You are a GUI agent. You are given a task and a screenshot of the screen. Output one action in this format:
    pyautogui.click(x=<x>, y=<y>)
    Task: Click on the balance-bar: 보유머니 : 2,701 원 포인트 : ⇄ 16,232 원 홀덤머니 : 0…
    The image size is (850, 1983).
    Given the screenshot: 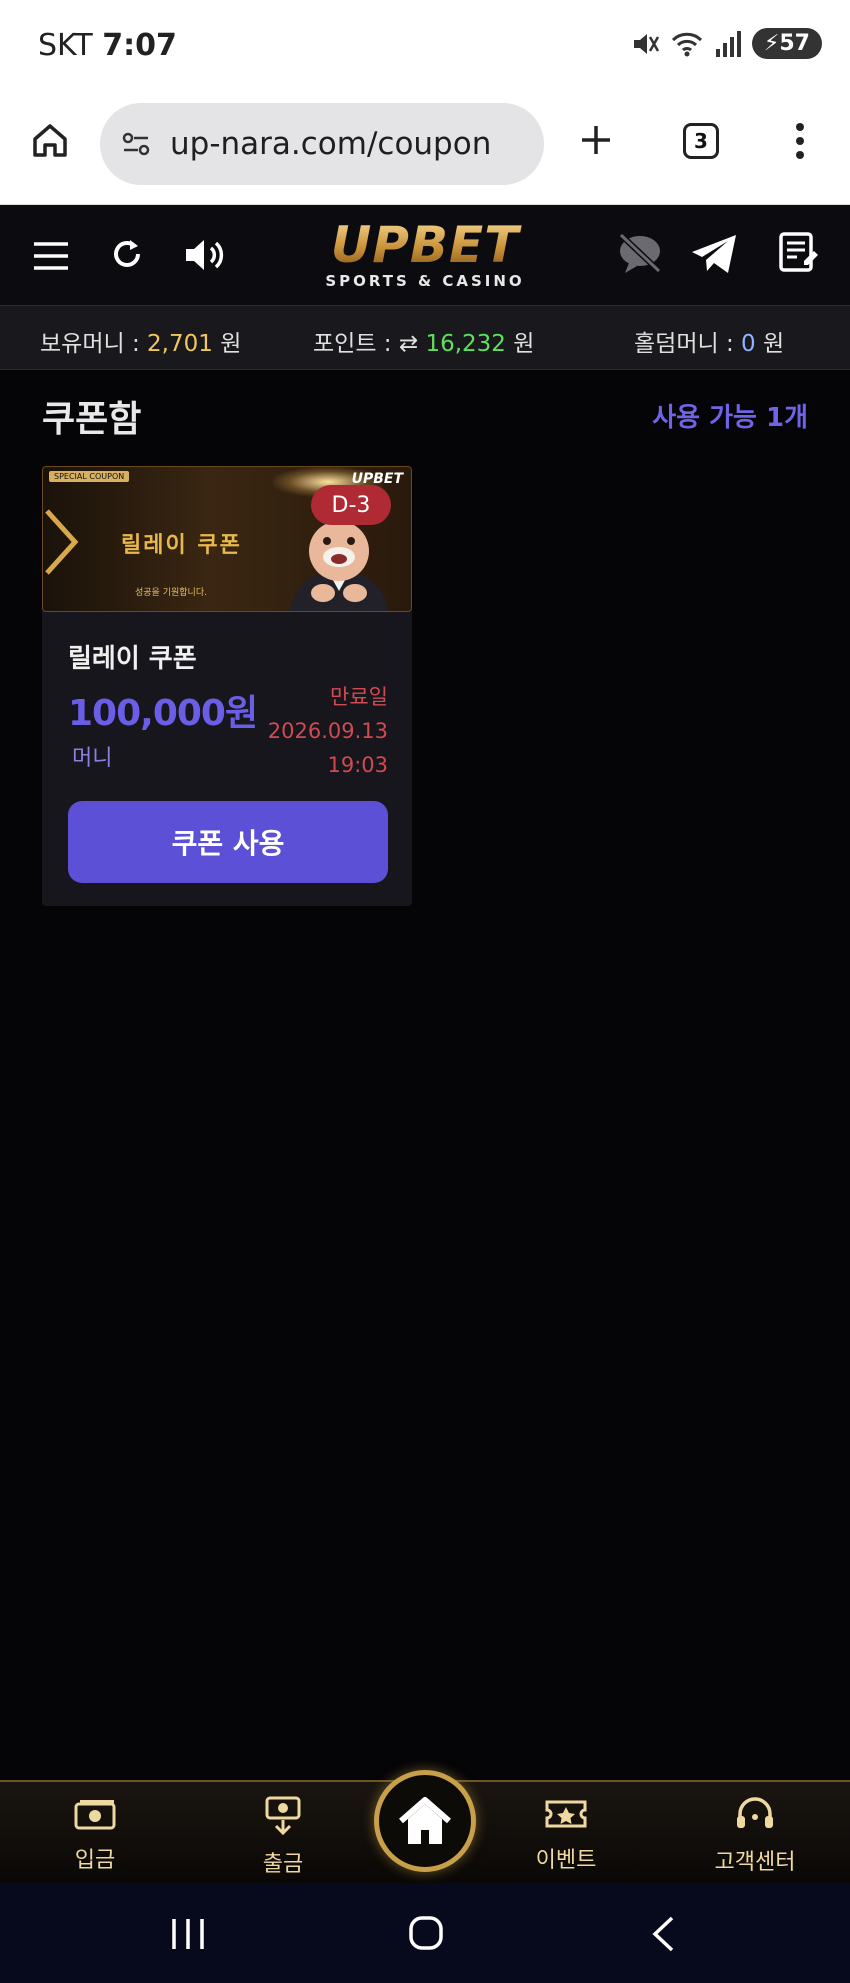 What is the action you would take?
    pyautogui.click(x=425, y=337)
    